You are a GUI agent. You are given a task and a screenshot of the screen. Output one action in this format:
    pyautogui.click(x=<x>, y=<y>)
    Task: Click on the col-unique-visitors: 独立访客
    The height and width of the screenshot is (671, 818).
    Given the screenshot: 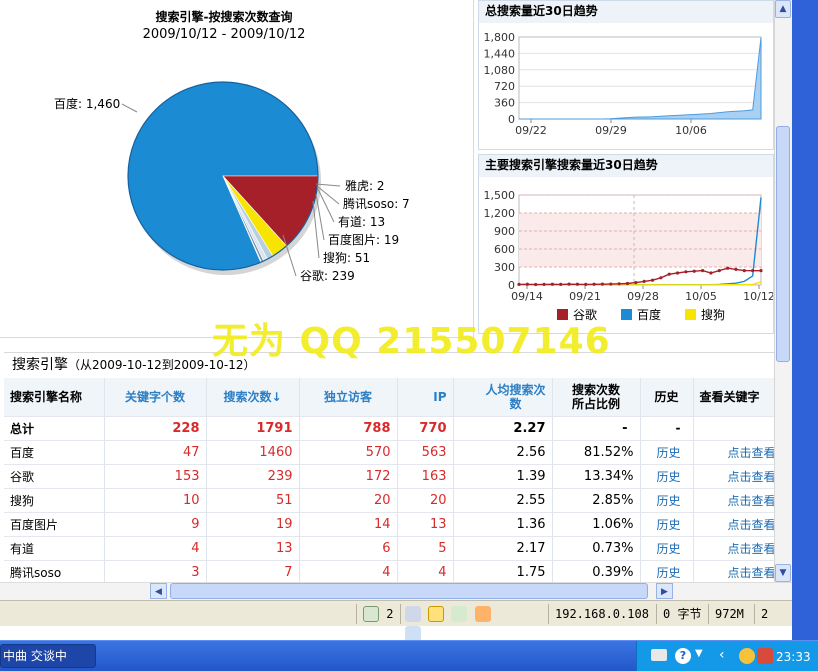 What is the action you would take?
    pyautogui.click(x=348, y=397)
    